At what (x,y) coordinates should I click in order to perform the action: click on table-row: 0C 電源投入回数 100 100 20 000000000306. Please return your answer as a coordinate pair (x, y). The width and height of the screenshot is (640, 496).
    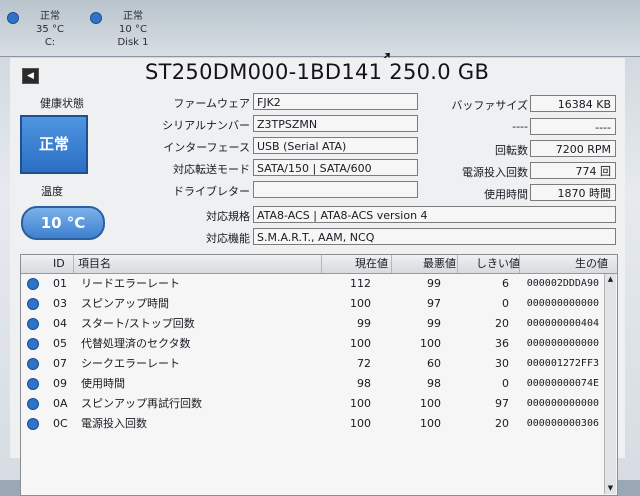
    Looking at the image, I should click on (313, 424).